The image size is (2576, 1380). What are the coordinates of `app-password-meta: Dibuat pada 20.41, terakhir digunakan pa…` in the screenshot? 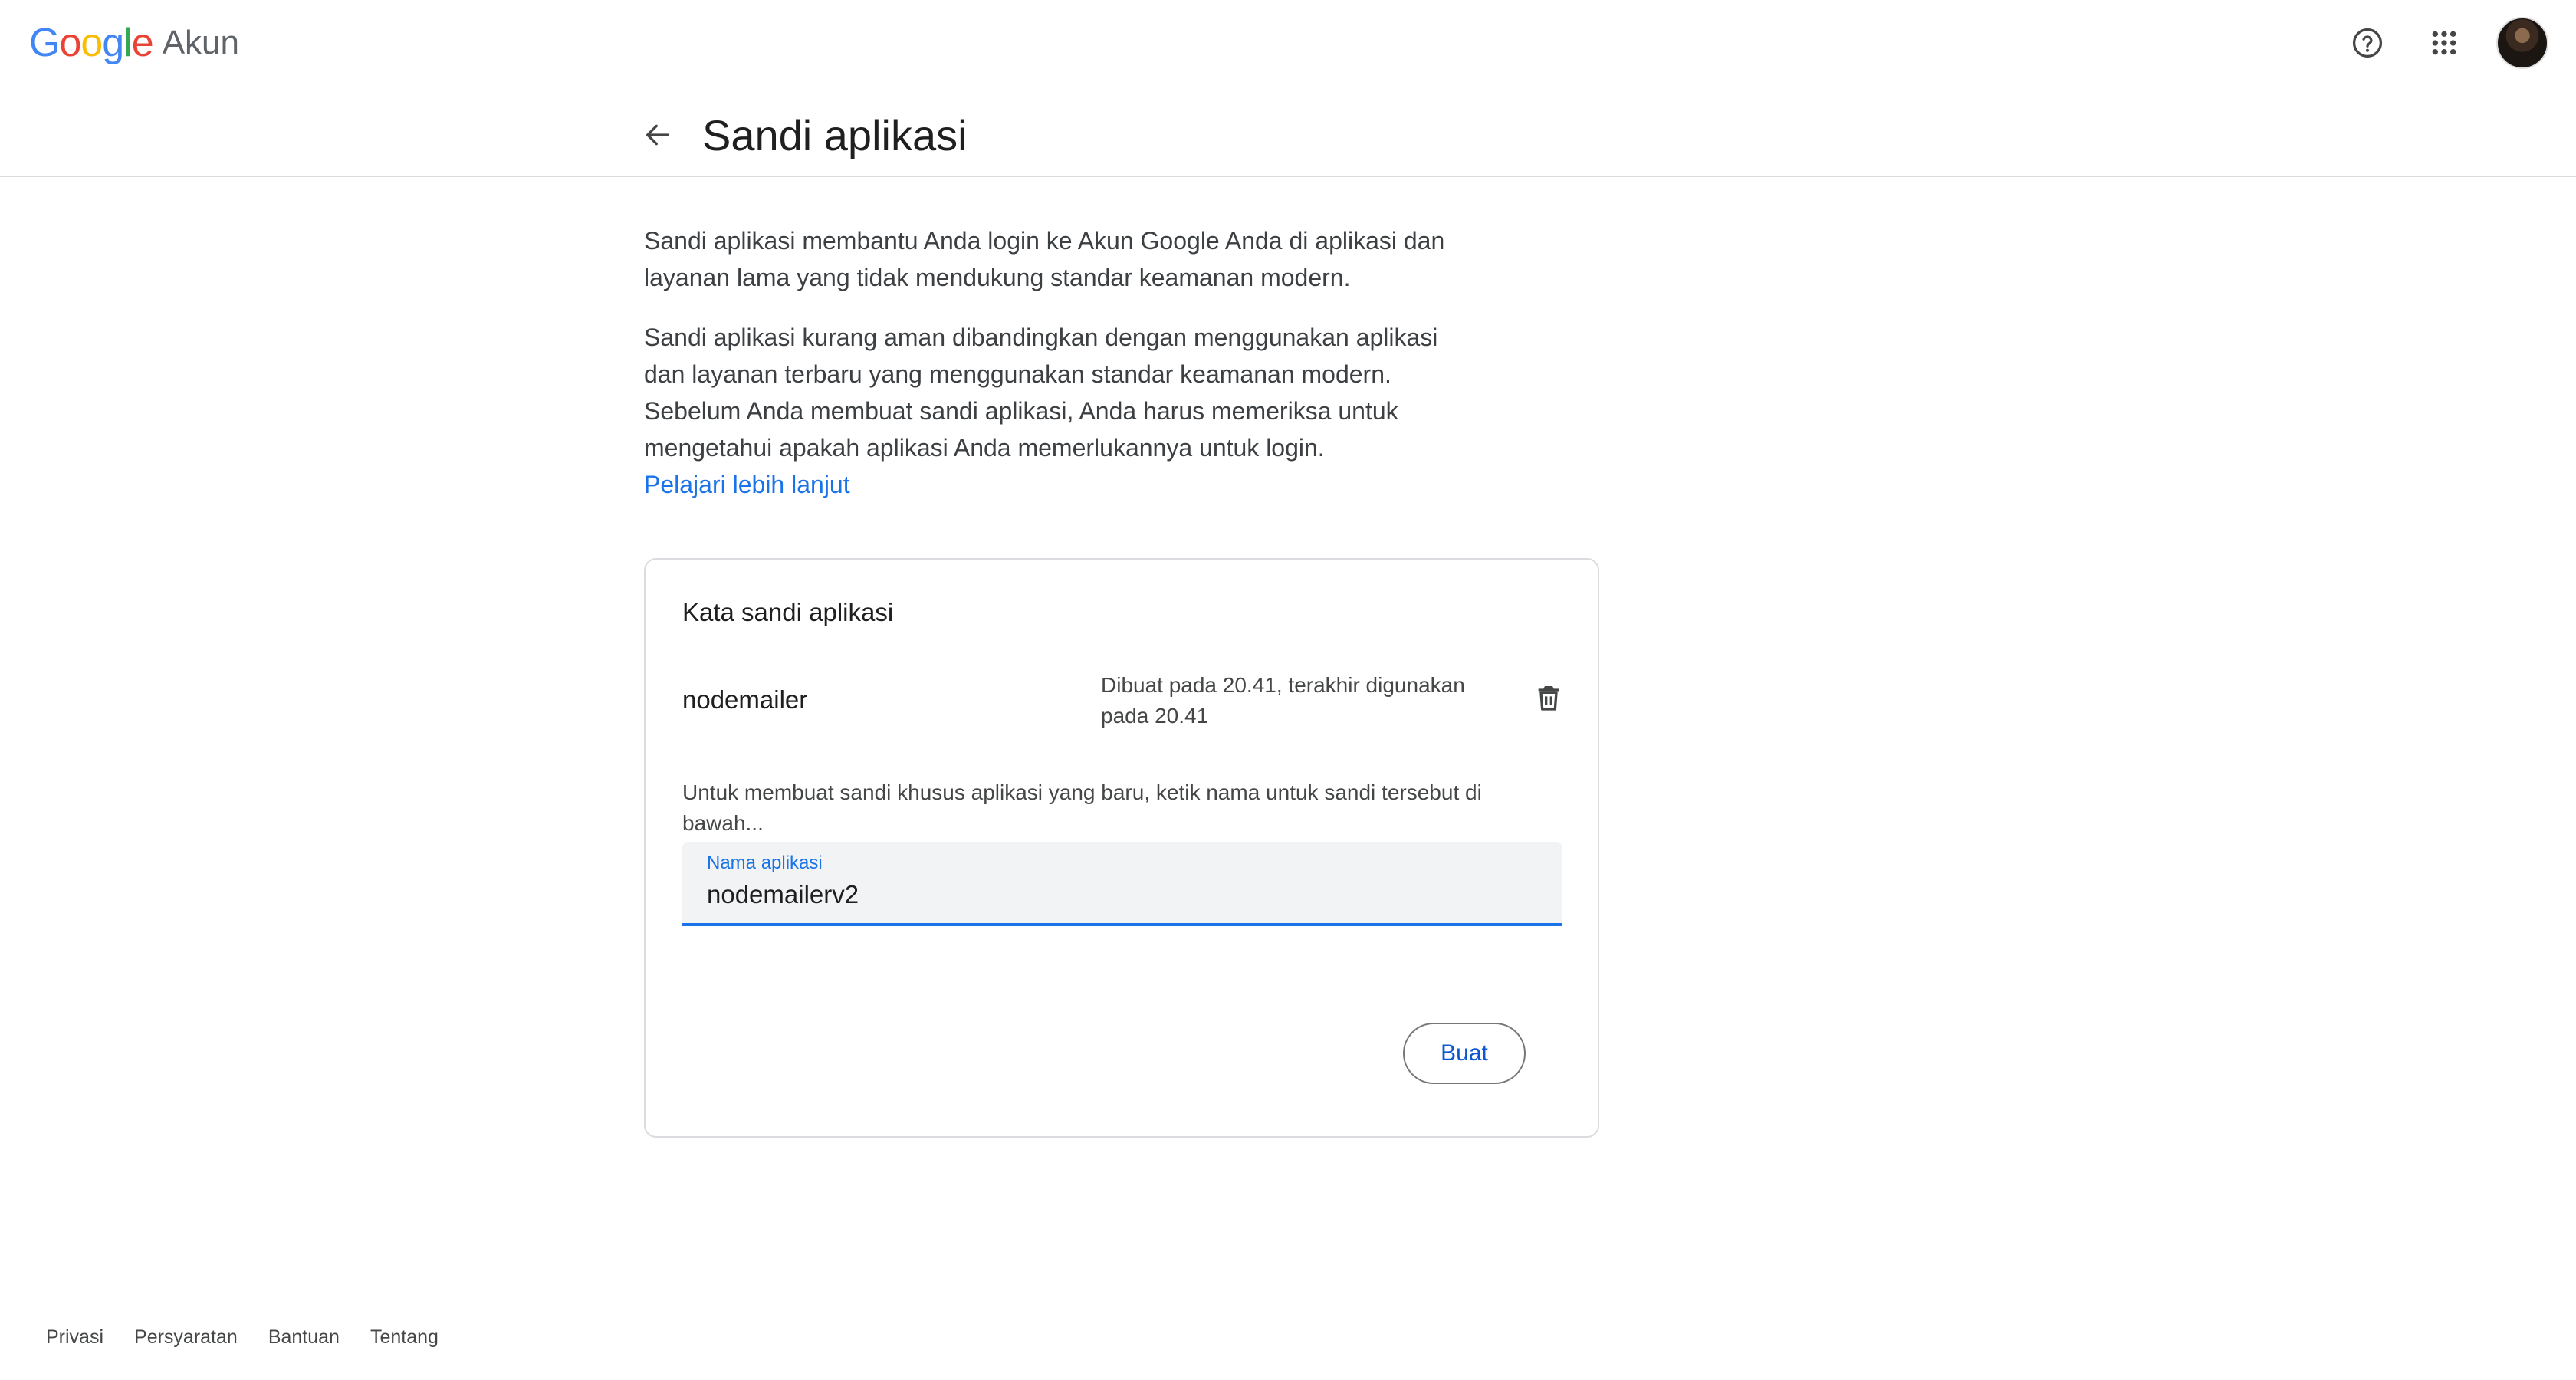 It's located at (1283, 700).